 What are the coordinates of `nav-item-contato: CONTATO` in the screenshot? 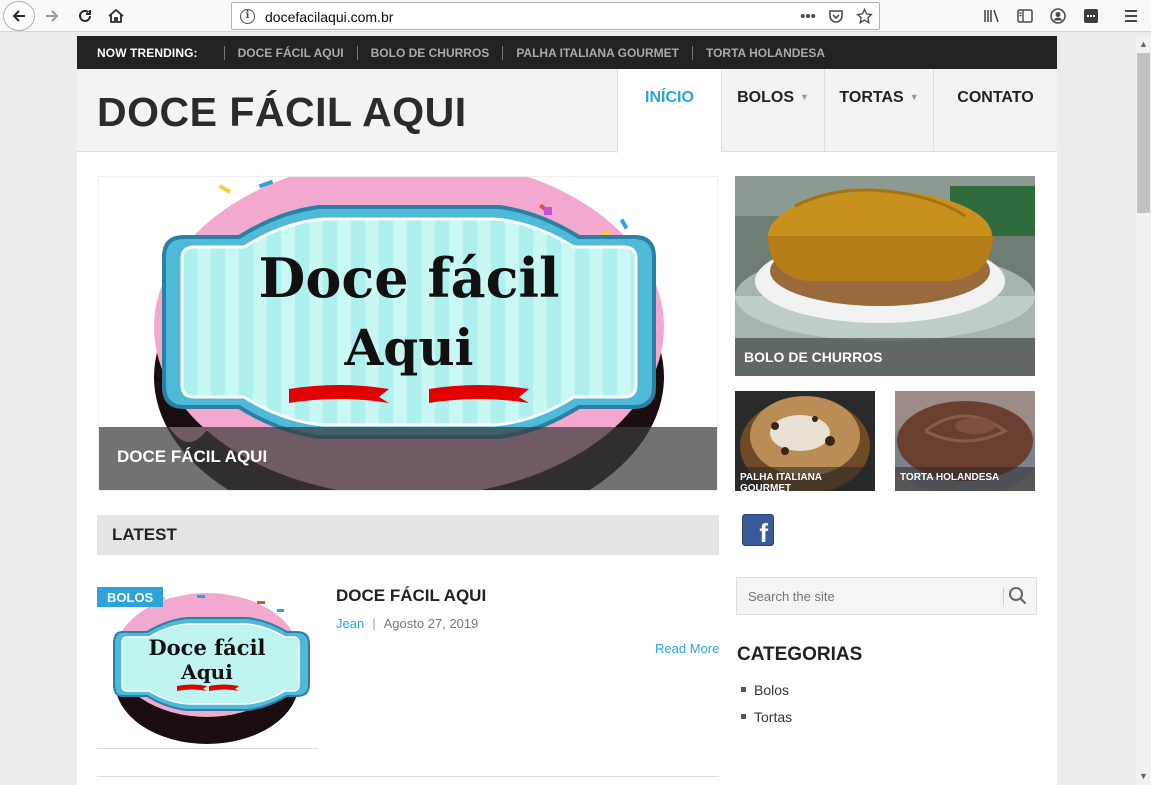 It's located at (995, 110).